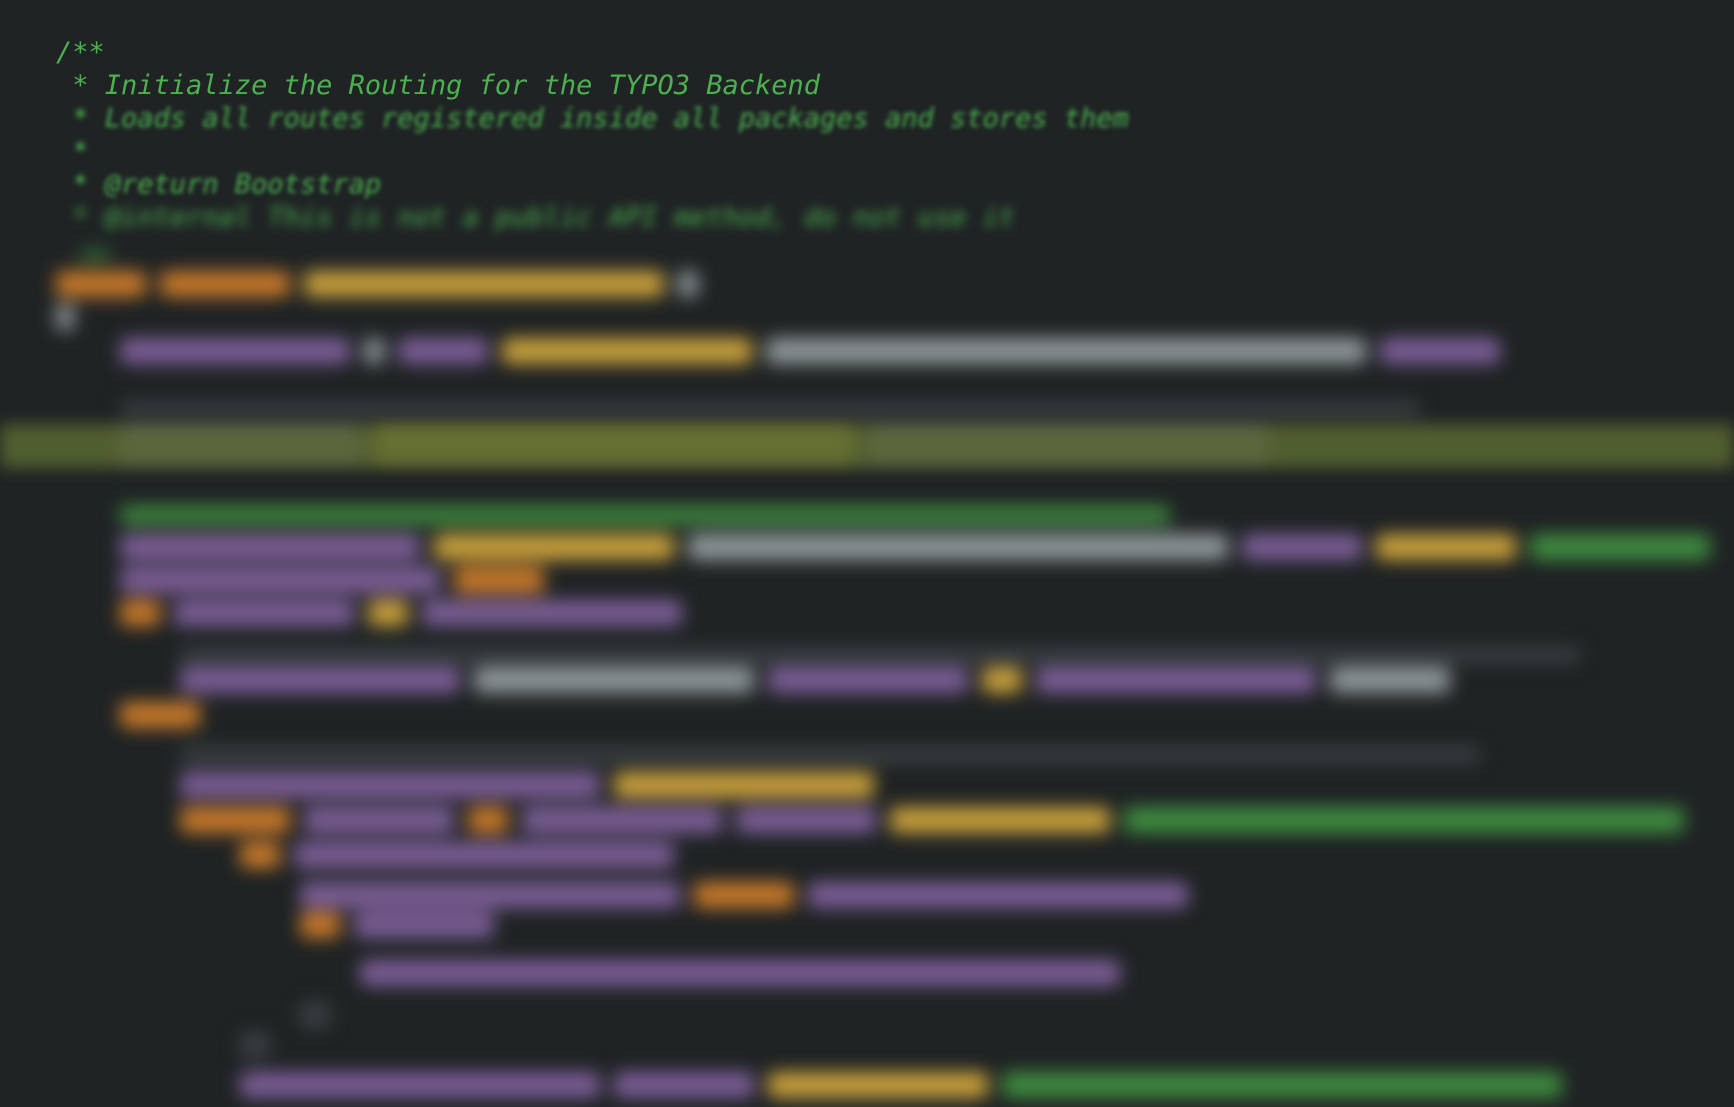 The image size is (1734, 1107). I want to click on comment-line-5: * @return Bootstrap, so click(219, 184).